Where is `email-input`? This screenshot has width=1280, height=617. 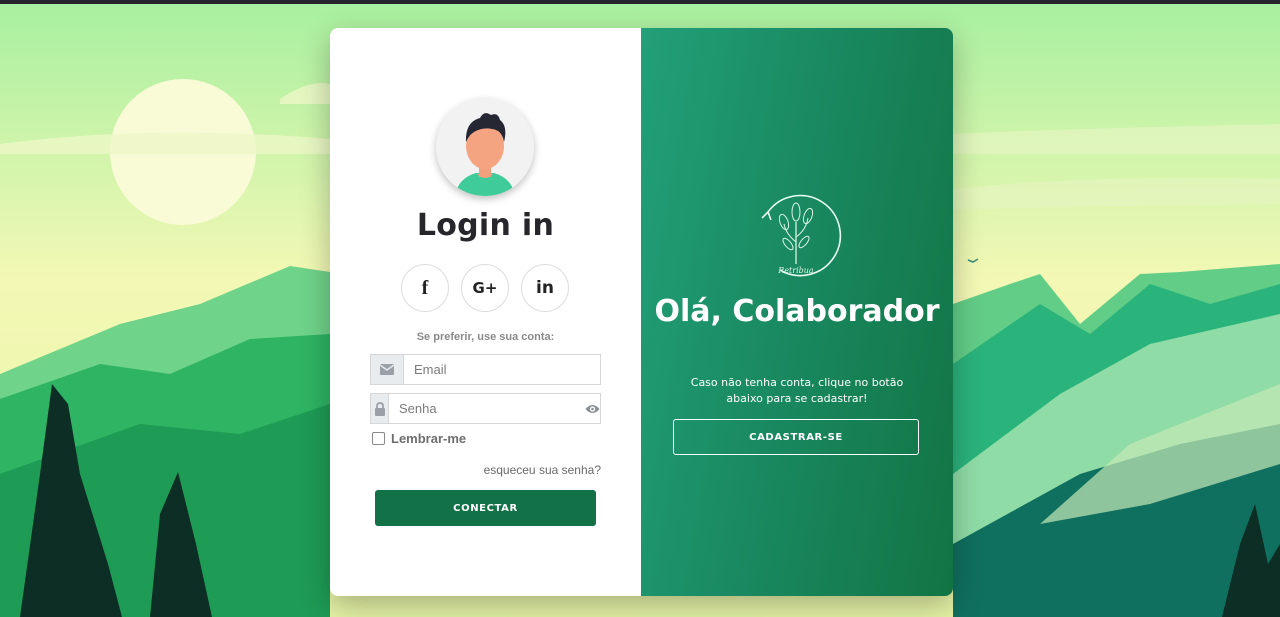 email-input is located at coordinates (502, 369).